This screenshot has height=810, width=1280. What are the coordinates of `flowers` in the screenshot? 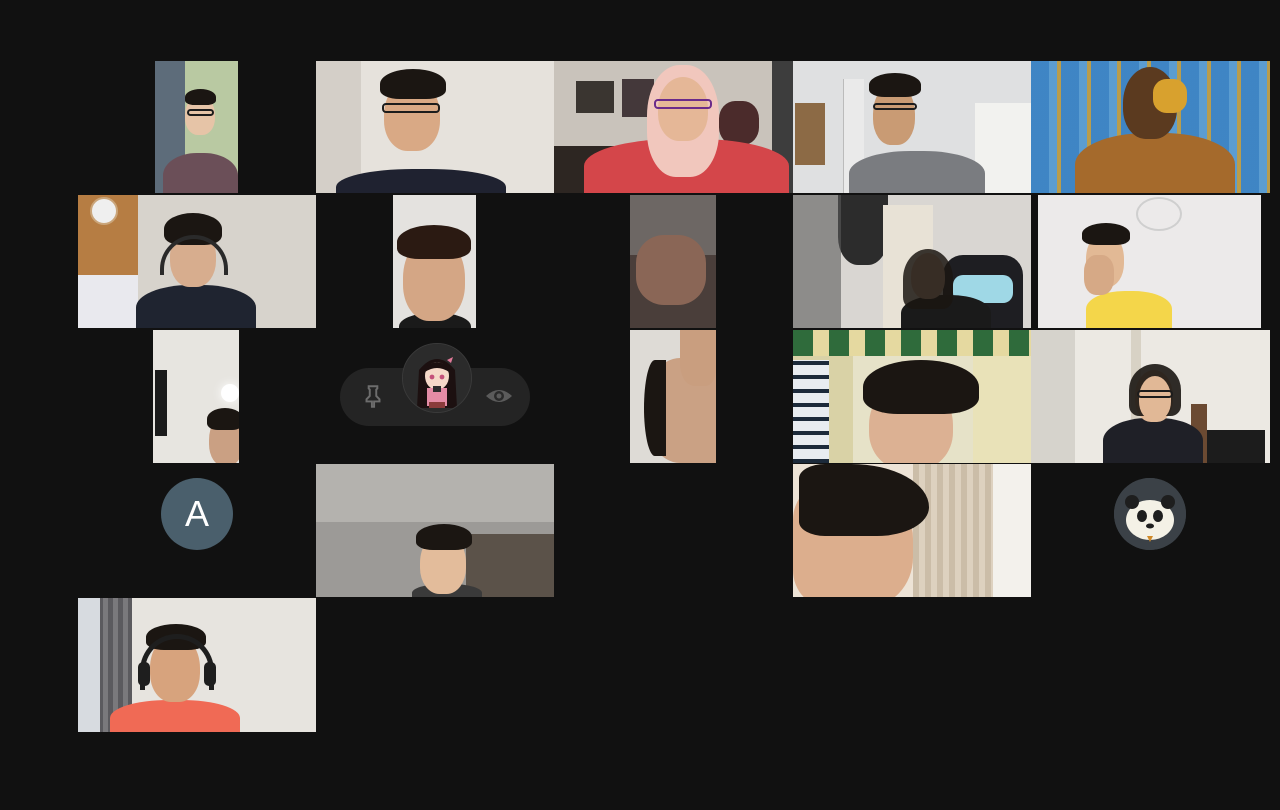 It's located at (739, 123).